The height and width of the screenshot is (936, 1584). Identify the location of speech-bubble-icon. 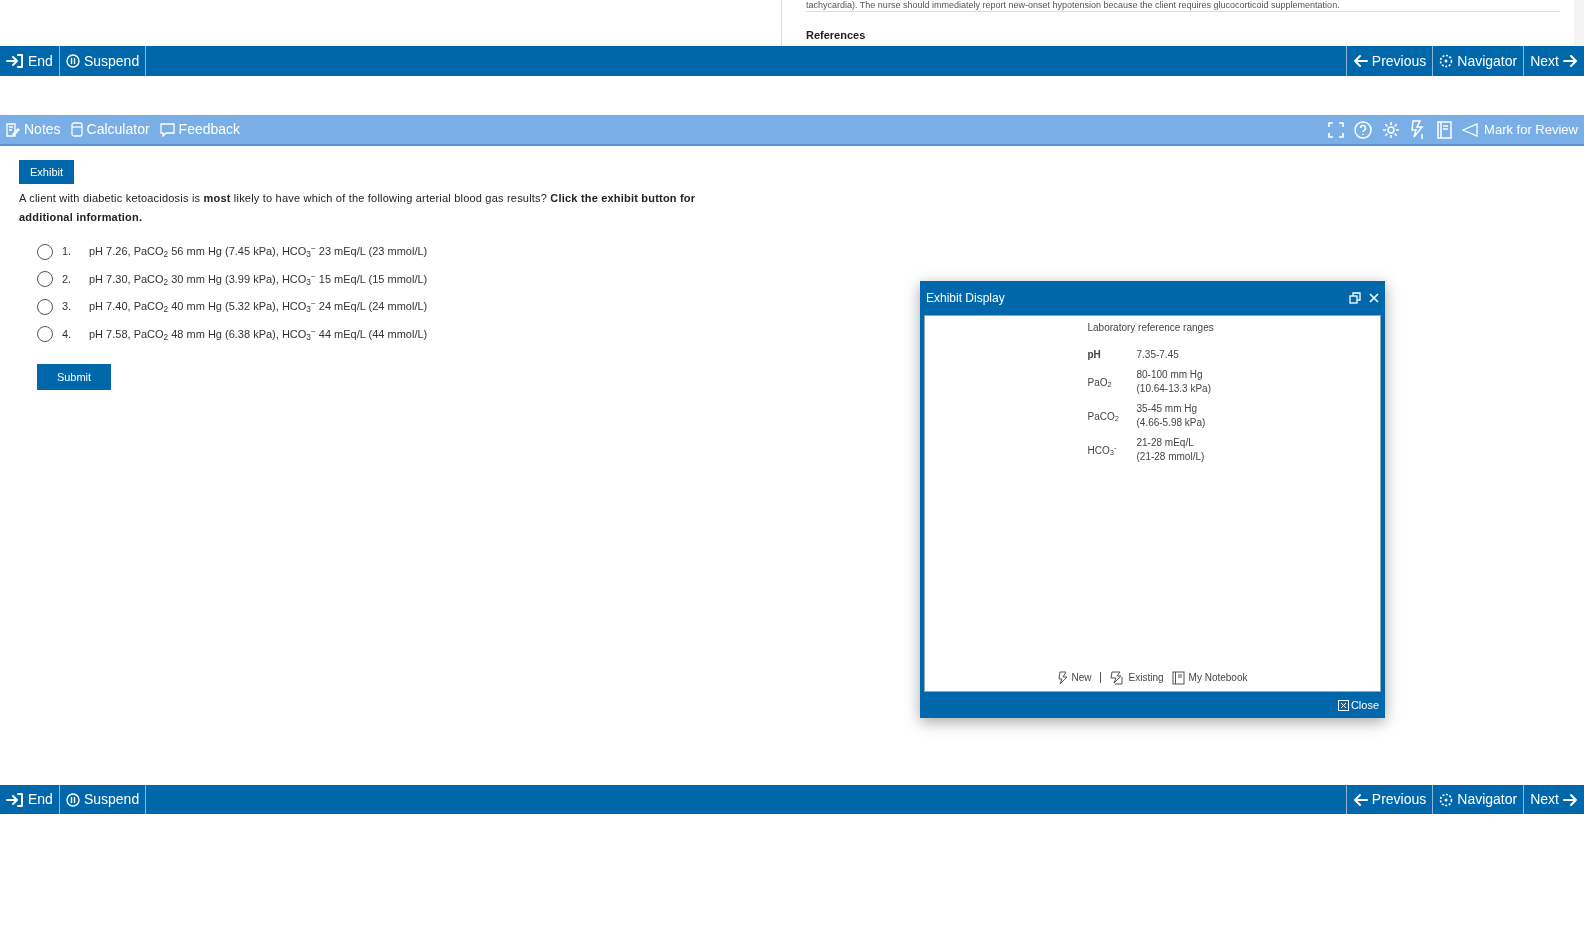
(167, 129).